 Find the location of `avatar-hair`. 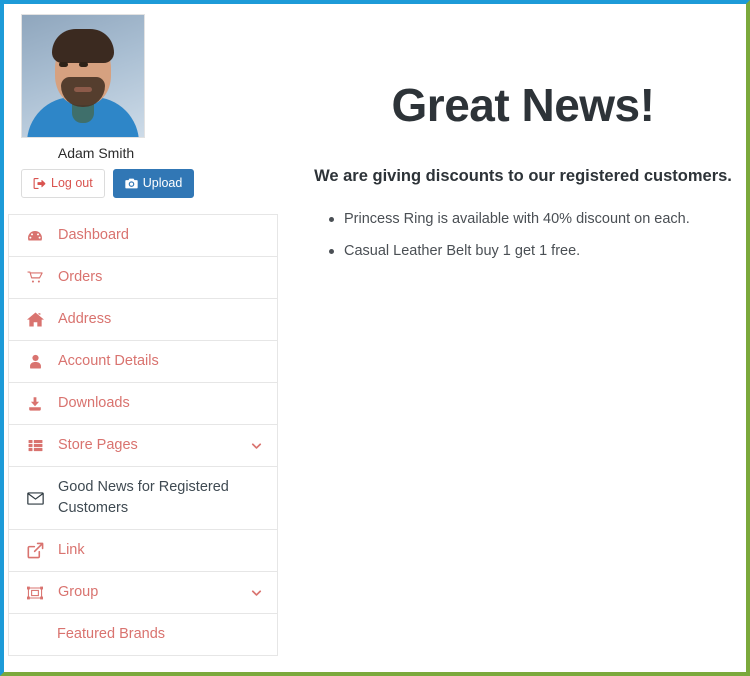

avatar-hair is located at coordinates (83, 46).